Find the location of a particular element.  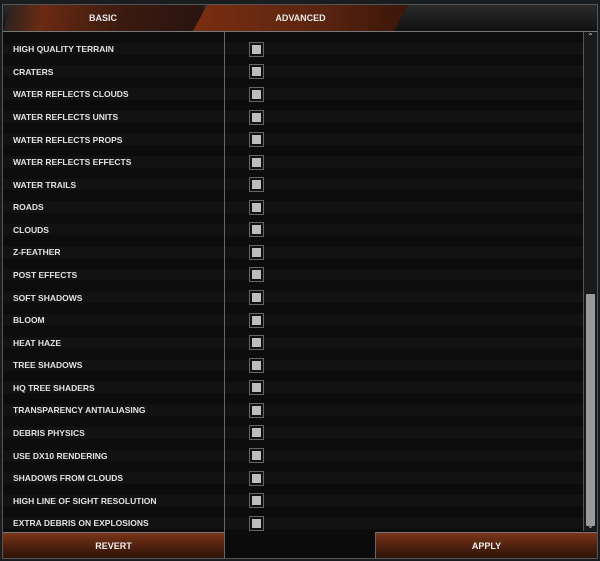

setting-row: POST EFFECTS is located at coordinates (293, 275).